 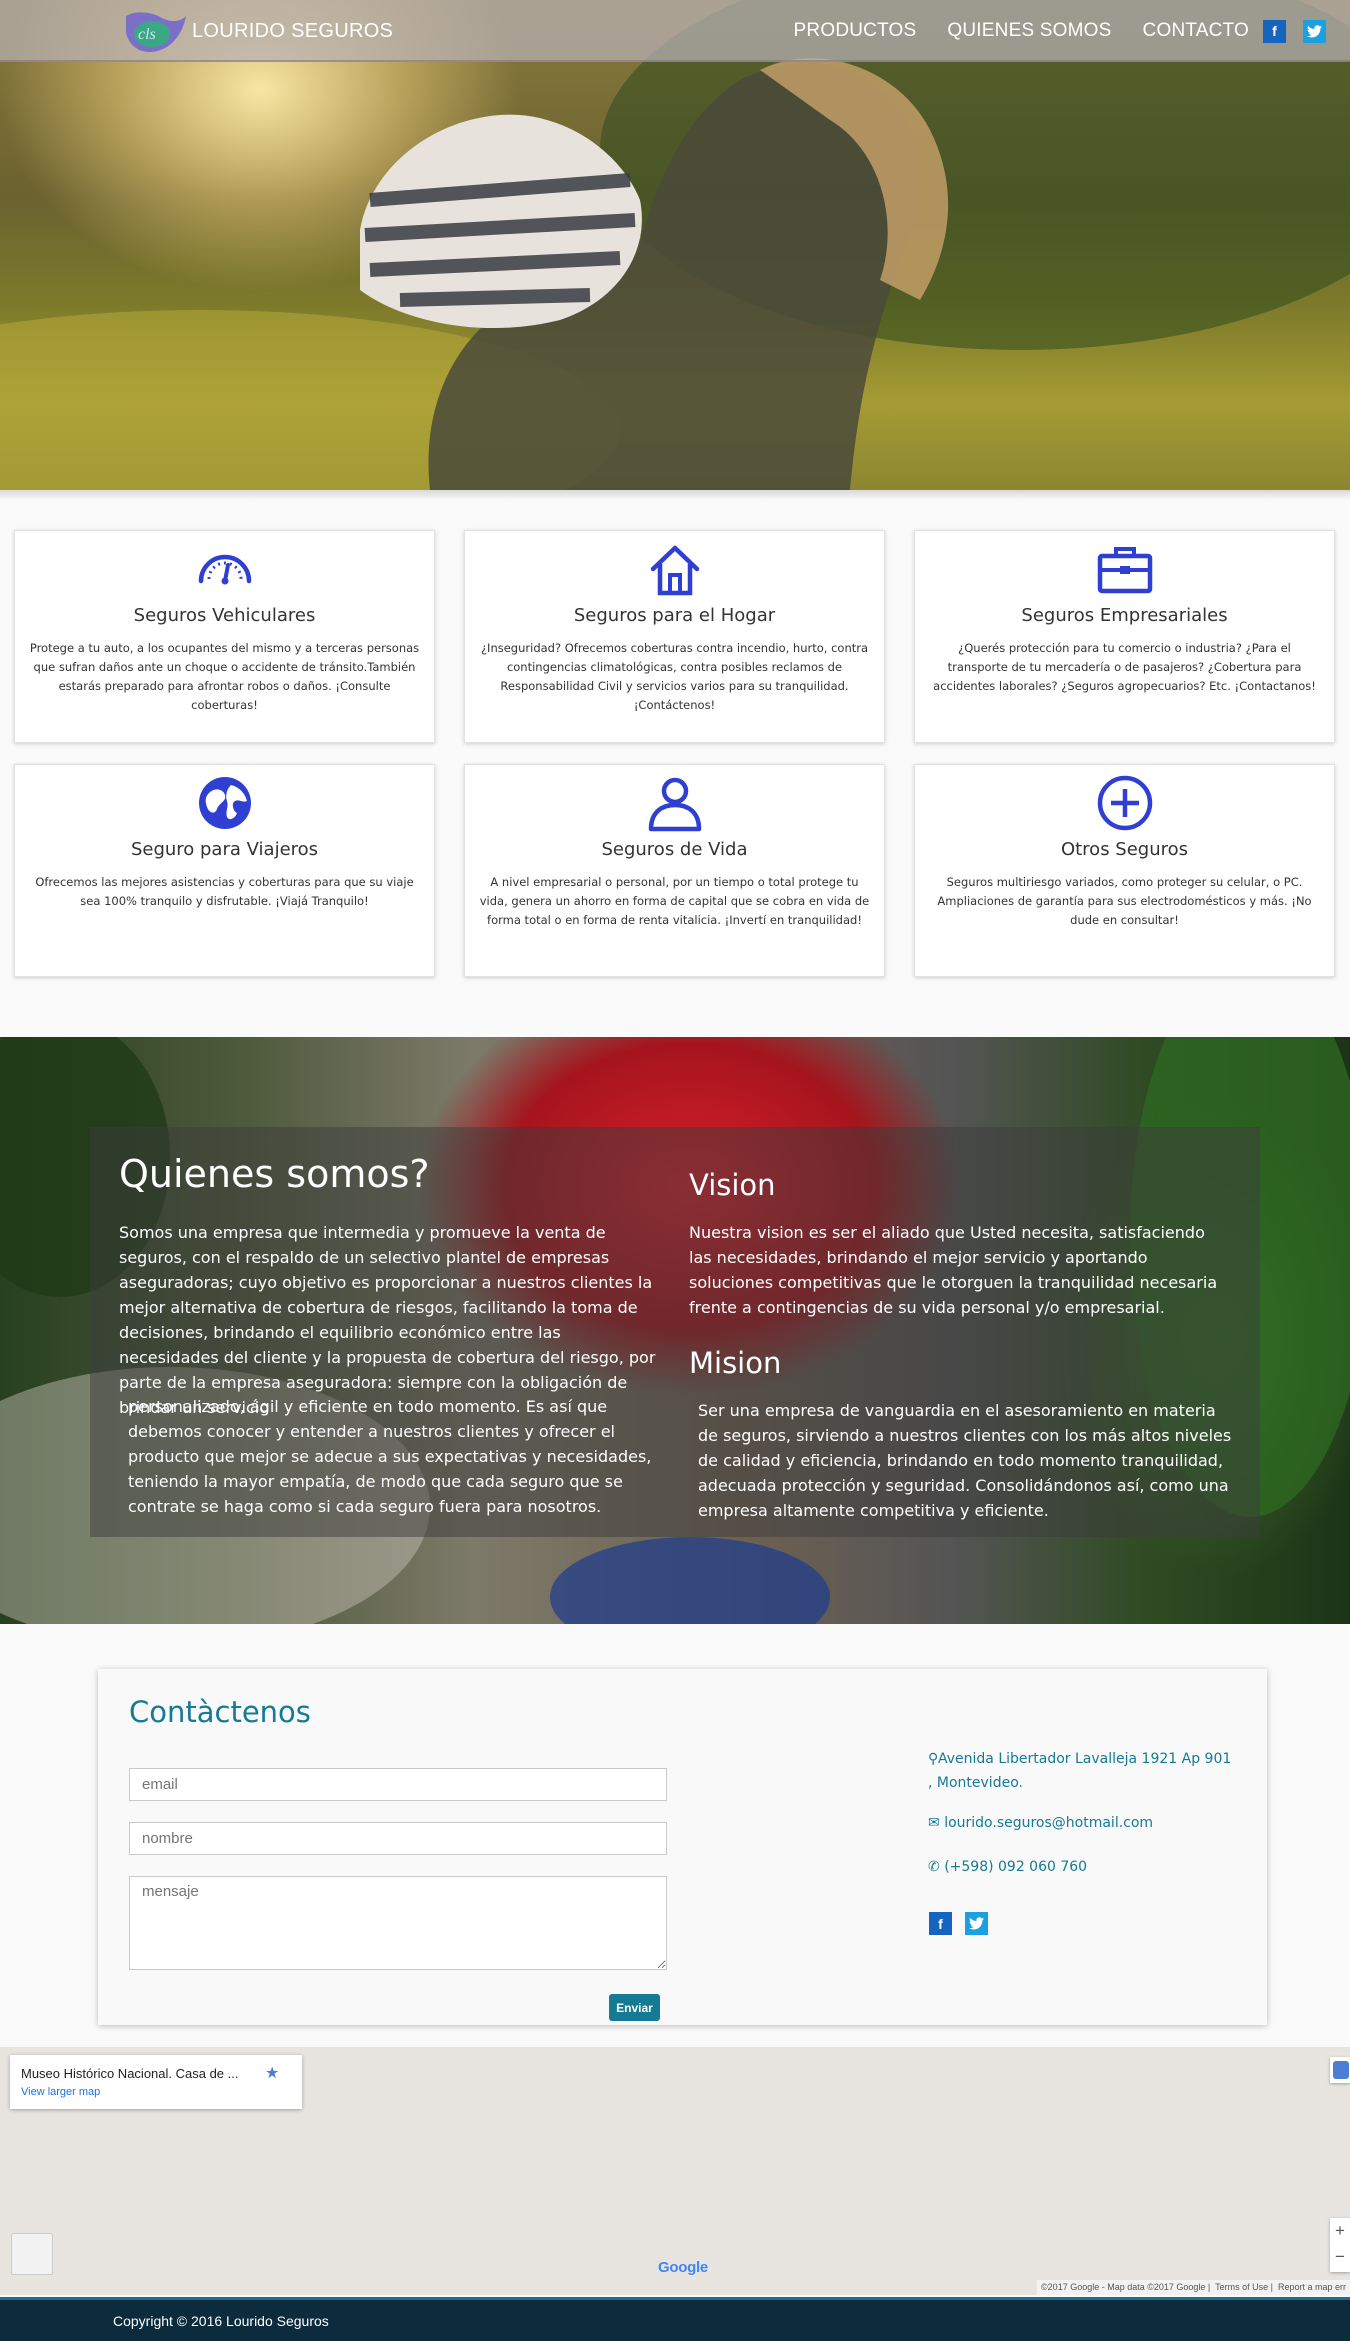 What do you see at coordinates (674, 849) in the screenshot?
I see `card-title: Seguros de Vida` at bounding box center [674, 849].